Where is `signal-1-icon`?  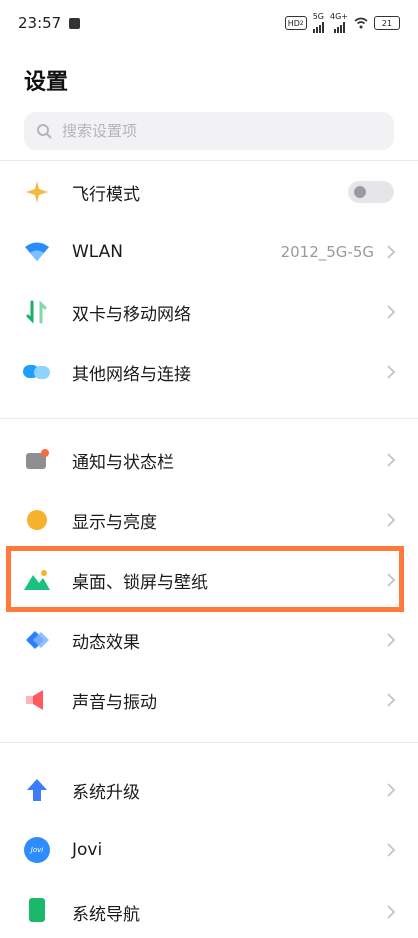 signal-1-icon is located at coordinates (318, 27).